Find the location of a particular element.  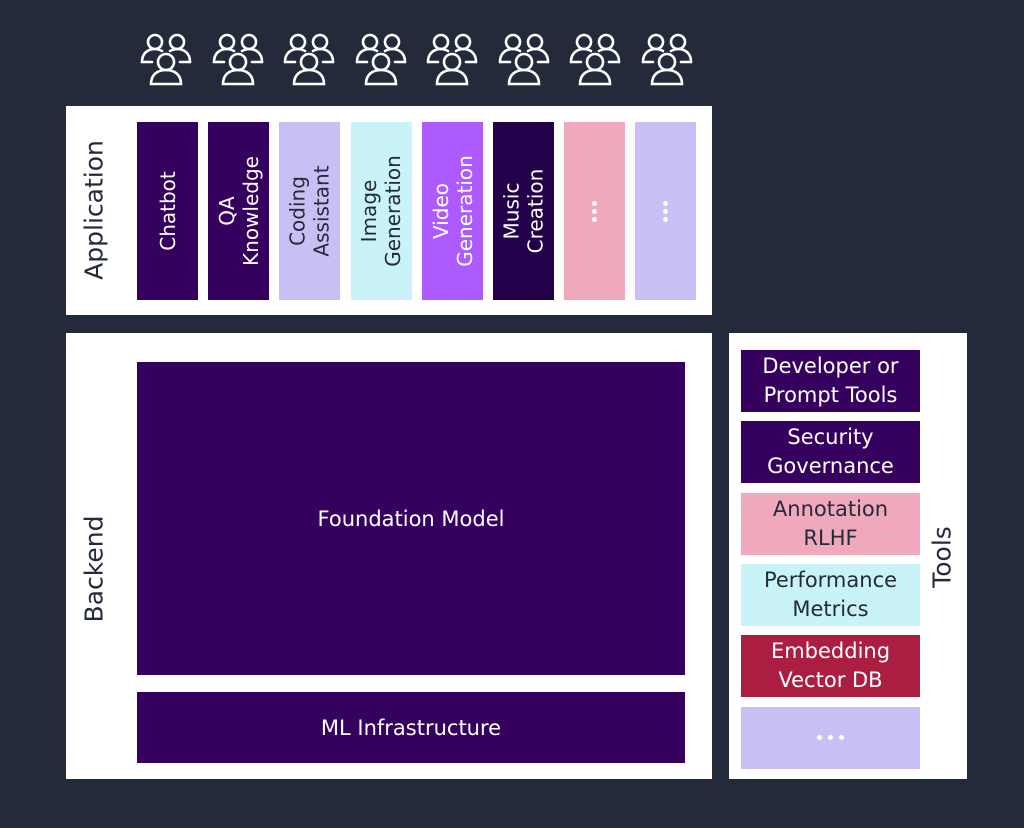

application-item-label: Image Generation is located at coordinates (381, 211).